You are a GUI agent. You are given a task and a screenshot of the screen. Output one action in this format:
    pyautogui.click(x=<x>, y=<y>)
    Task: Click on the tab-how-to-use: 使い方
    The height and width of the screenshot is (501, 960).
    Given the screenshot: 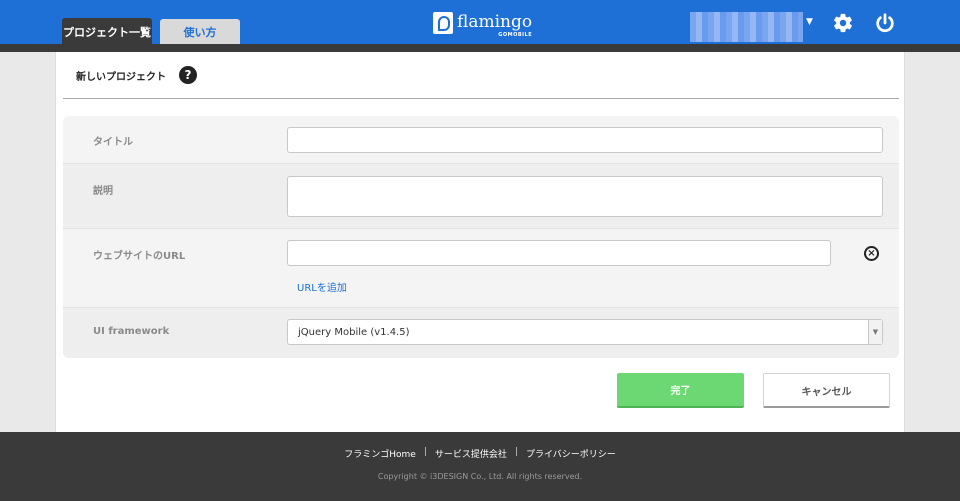 What is the action you would take?
    pyautogui.click(x=200, y=32)
    